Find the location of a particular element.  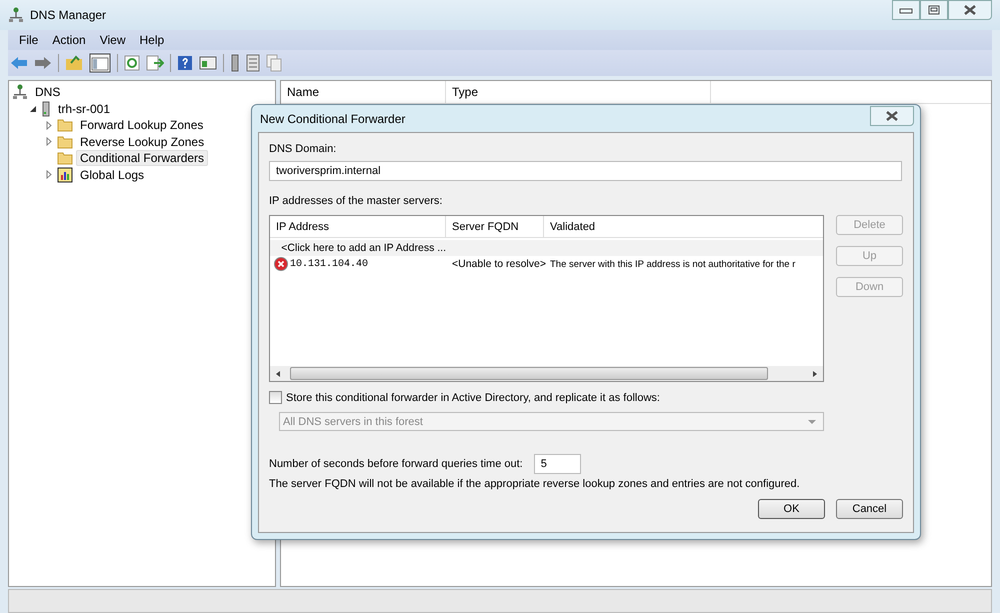

tree-item: Conditional Forwarders is located at coordinates (142, 158).